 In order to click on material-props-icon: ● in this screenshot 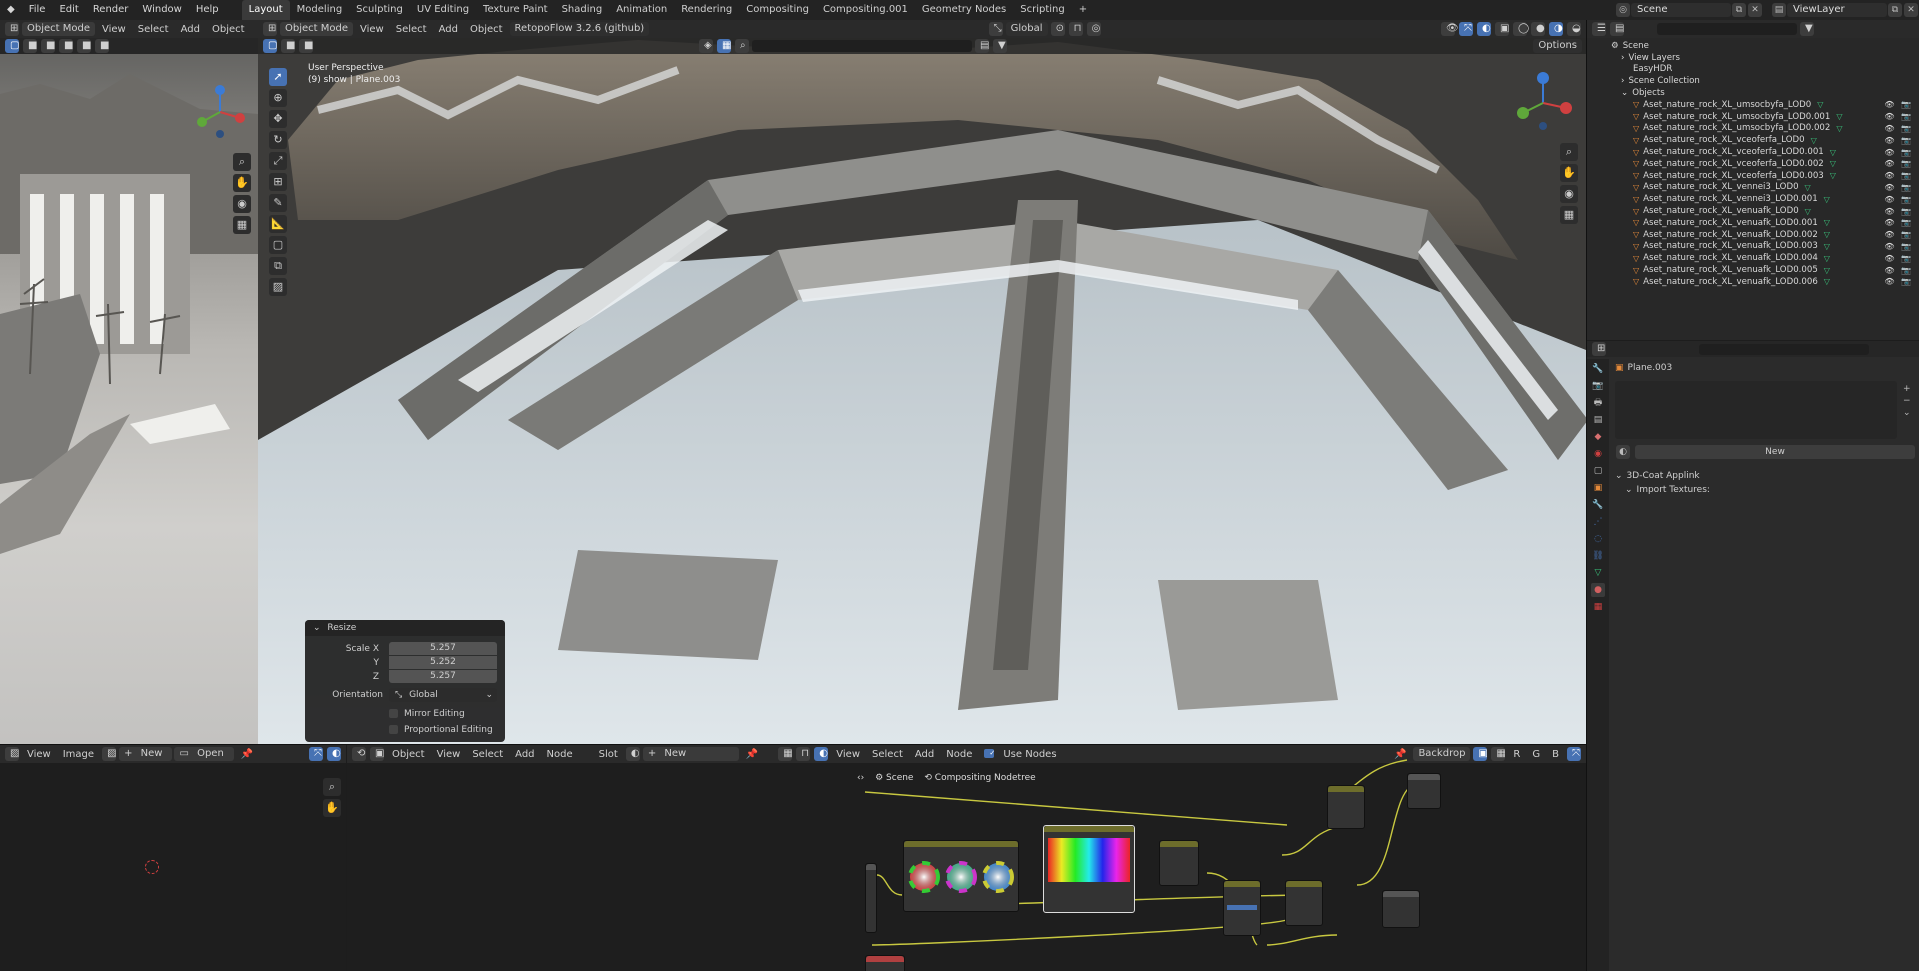, I will do `click(1598, 590)`.